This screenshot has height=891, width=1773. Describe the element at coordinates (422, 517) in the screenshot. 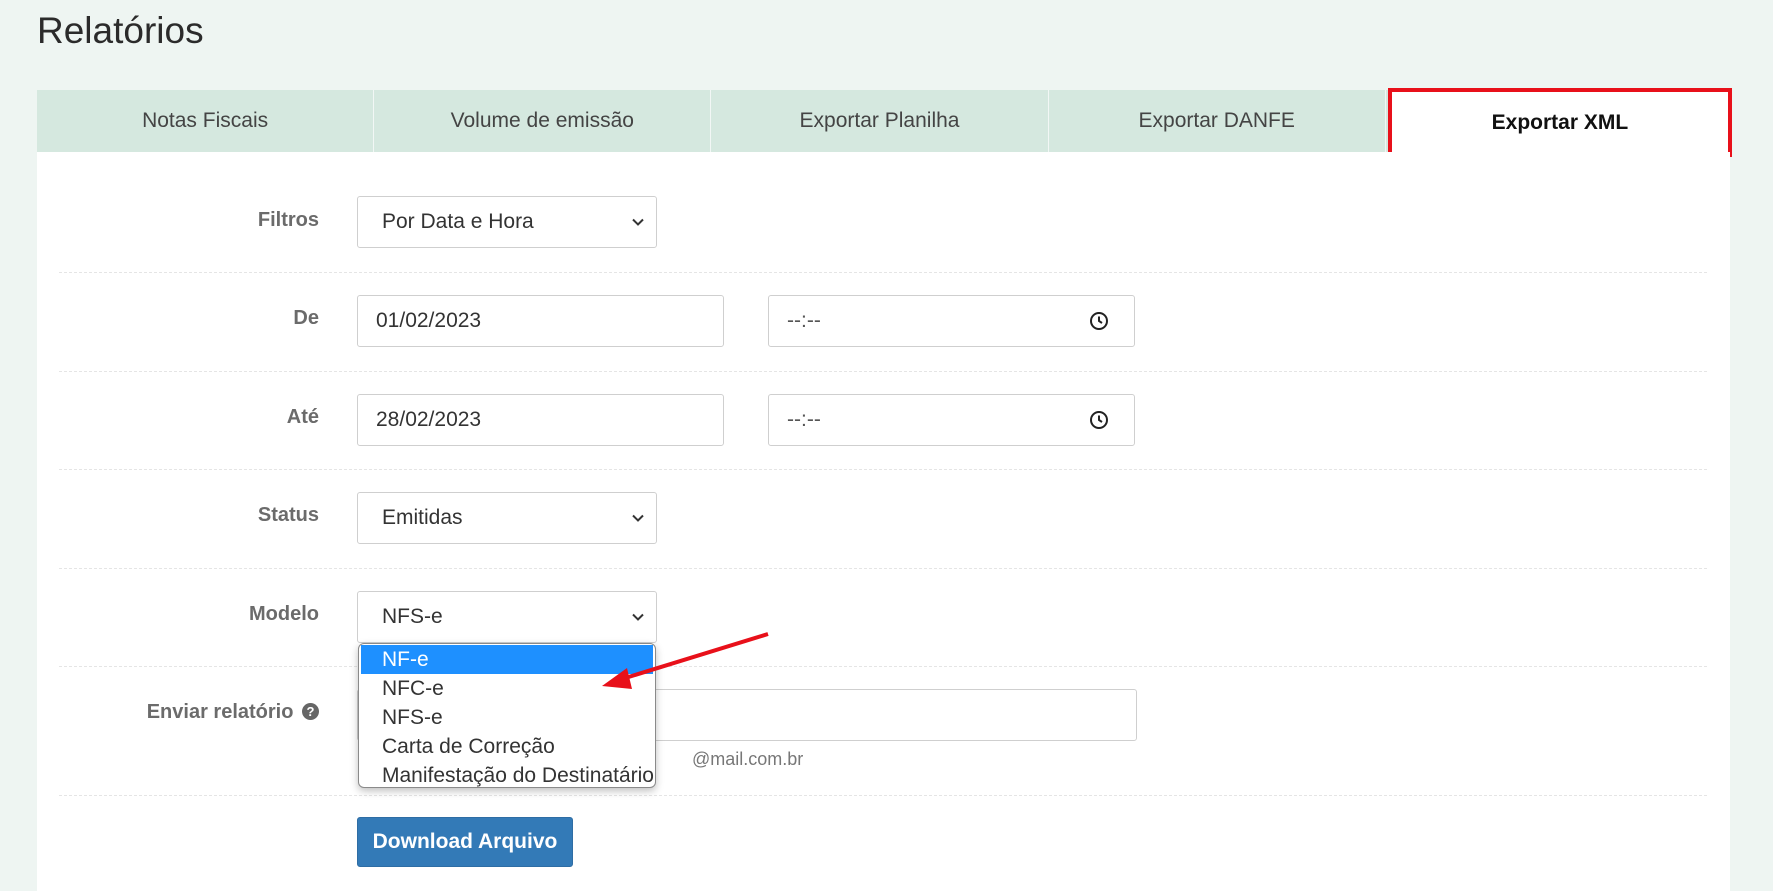

I see `status-value: Emitidas` at that location.